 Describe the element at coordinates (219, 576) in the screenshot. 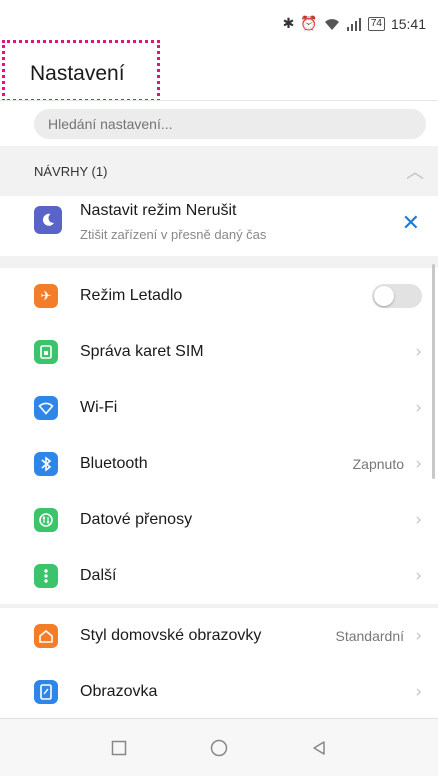

I see `settings-item-more: Další ›` at that location.